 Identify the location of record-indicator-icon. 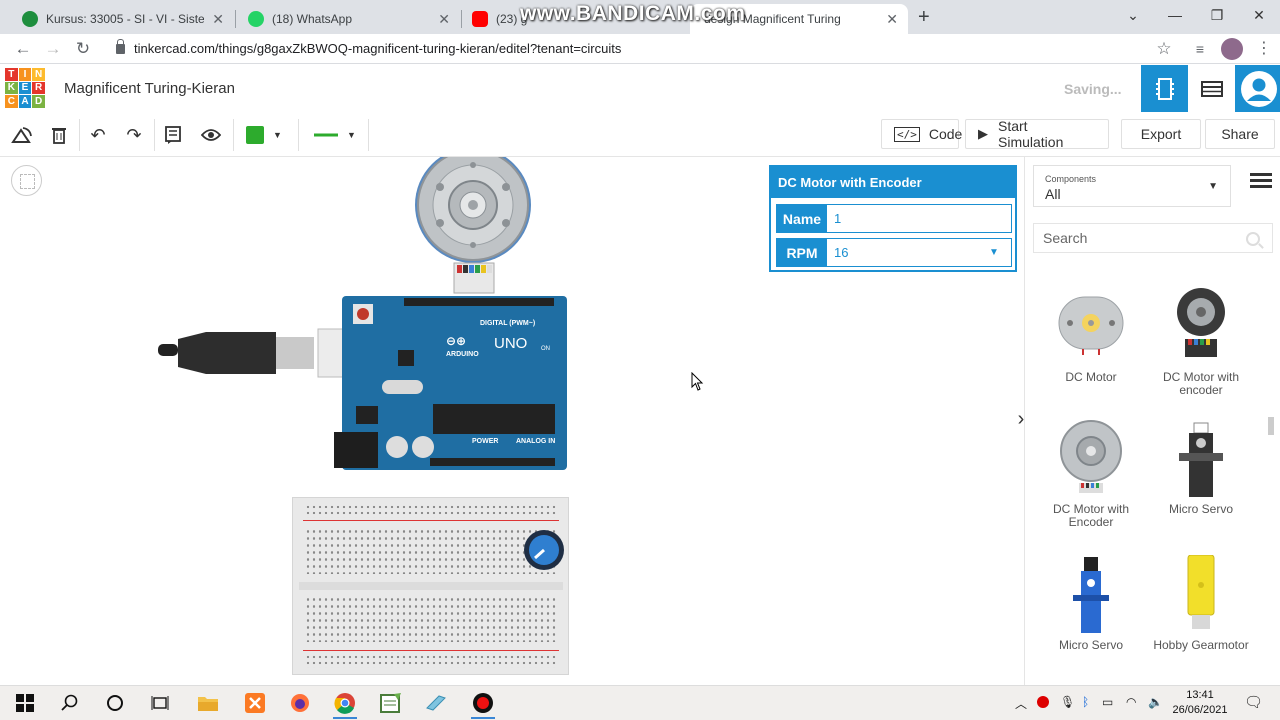
(1043, 702).